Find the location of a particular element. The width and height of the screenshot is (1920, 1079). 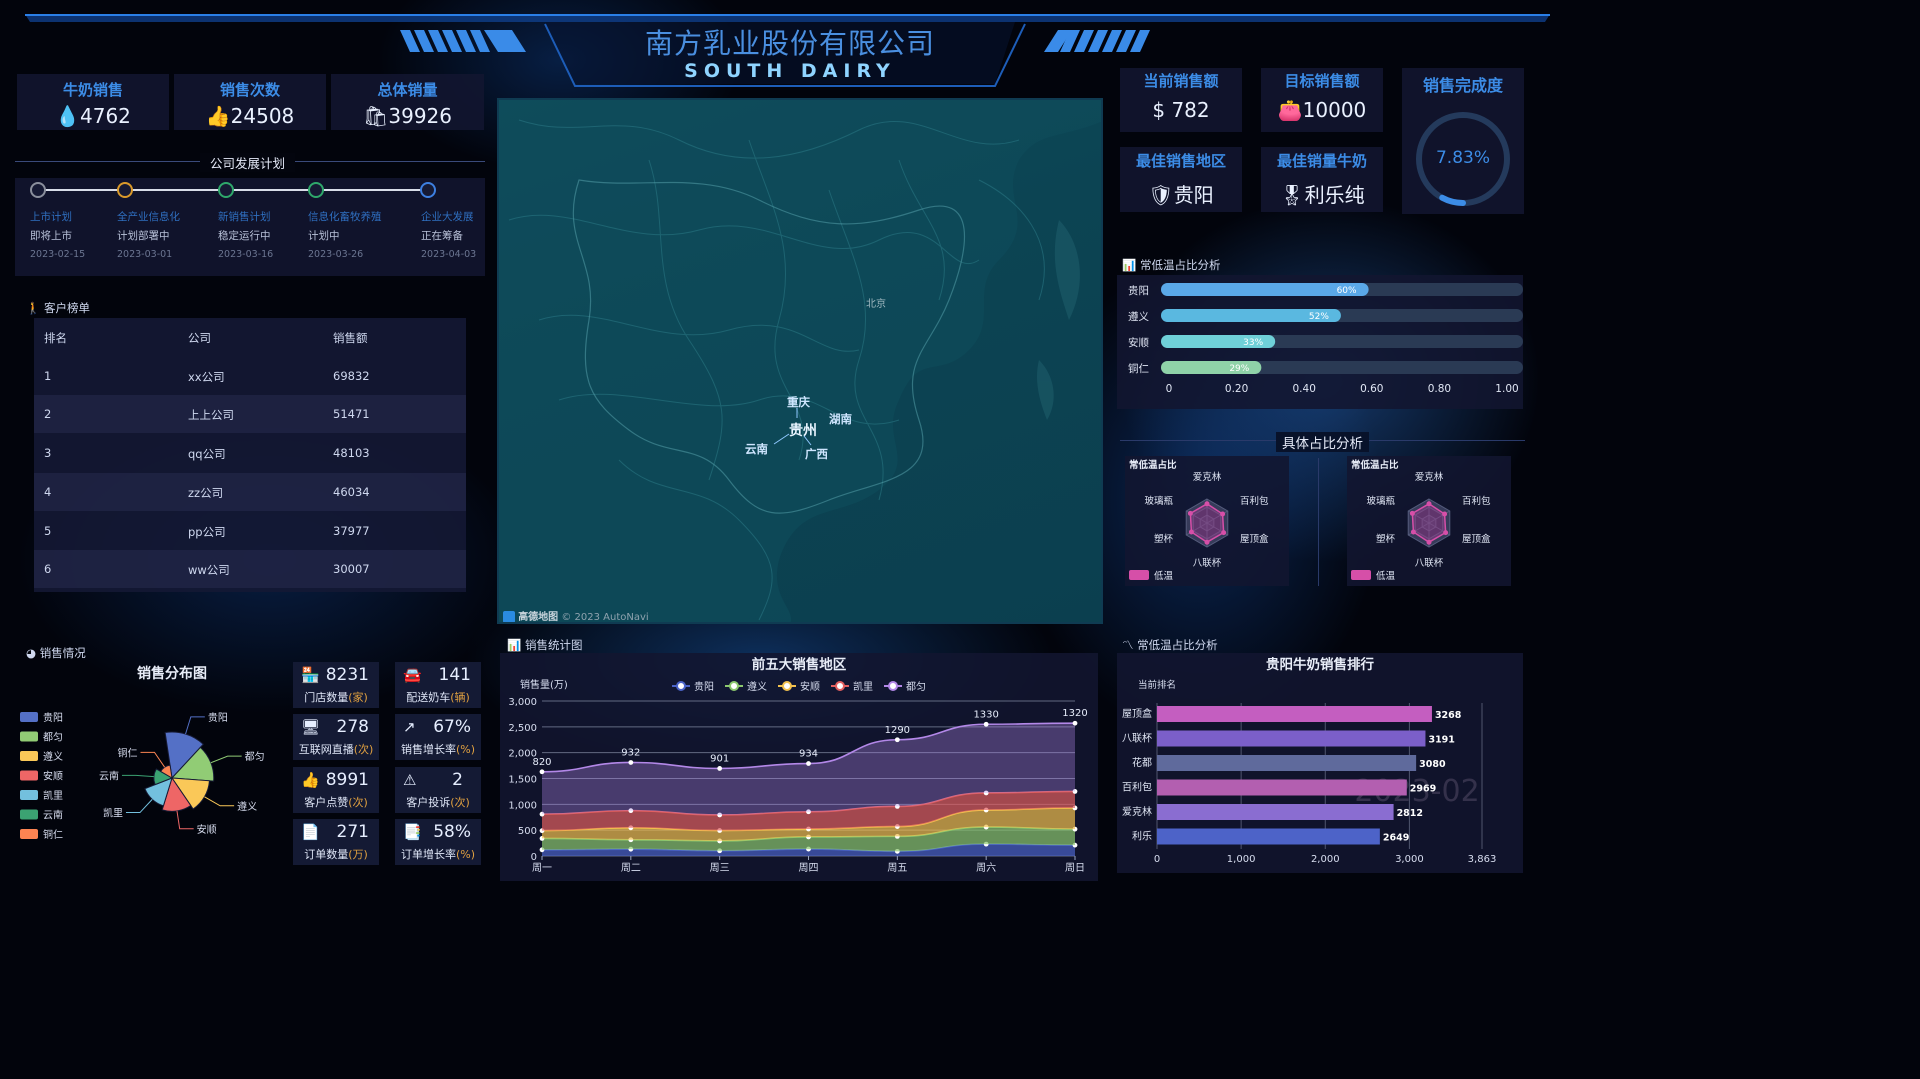

stat-best-milk: 最佳销量牛奶 🎖利乐纯 is located at coordinates (1322, 179).